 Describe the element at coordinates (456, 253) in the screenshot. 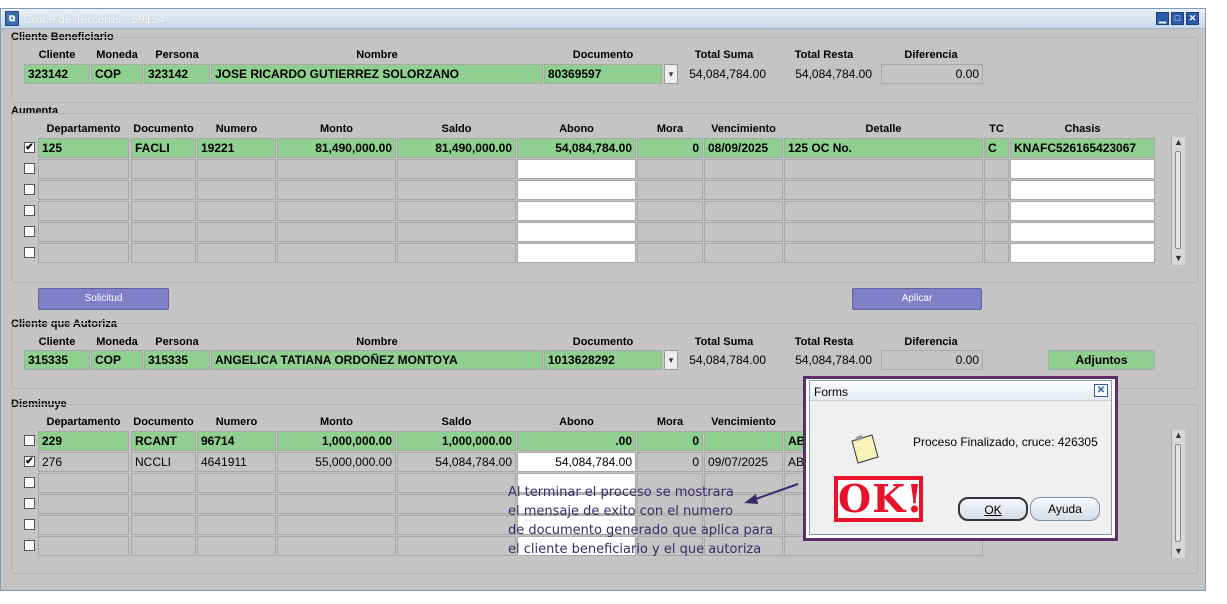

I see `aumenta-cell-saldo` at that location.